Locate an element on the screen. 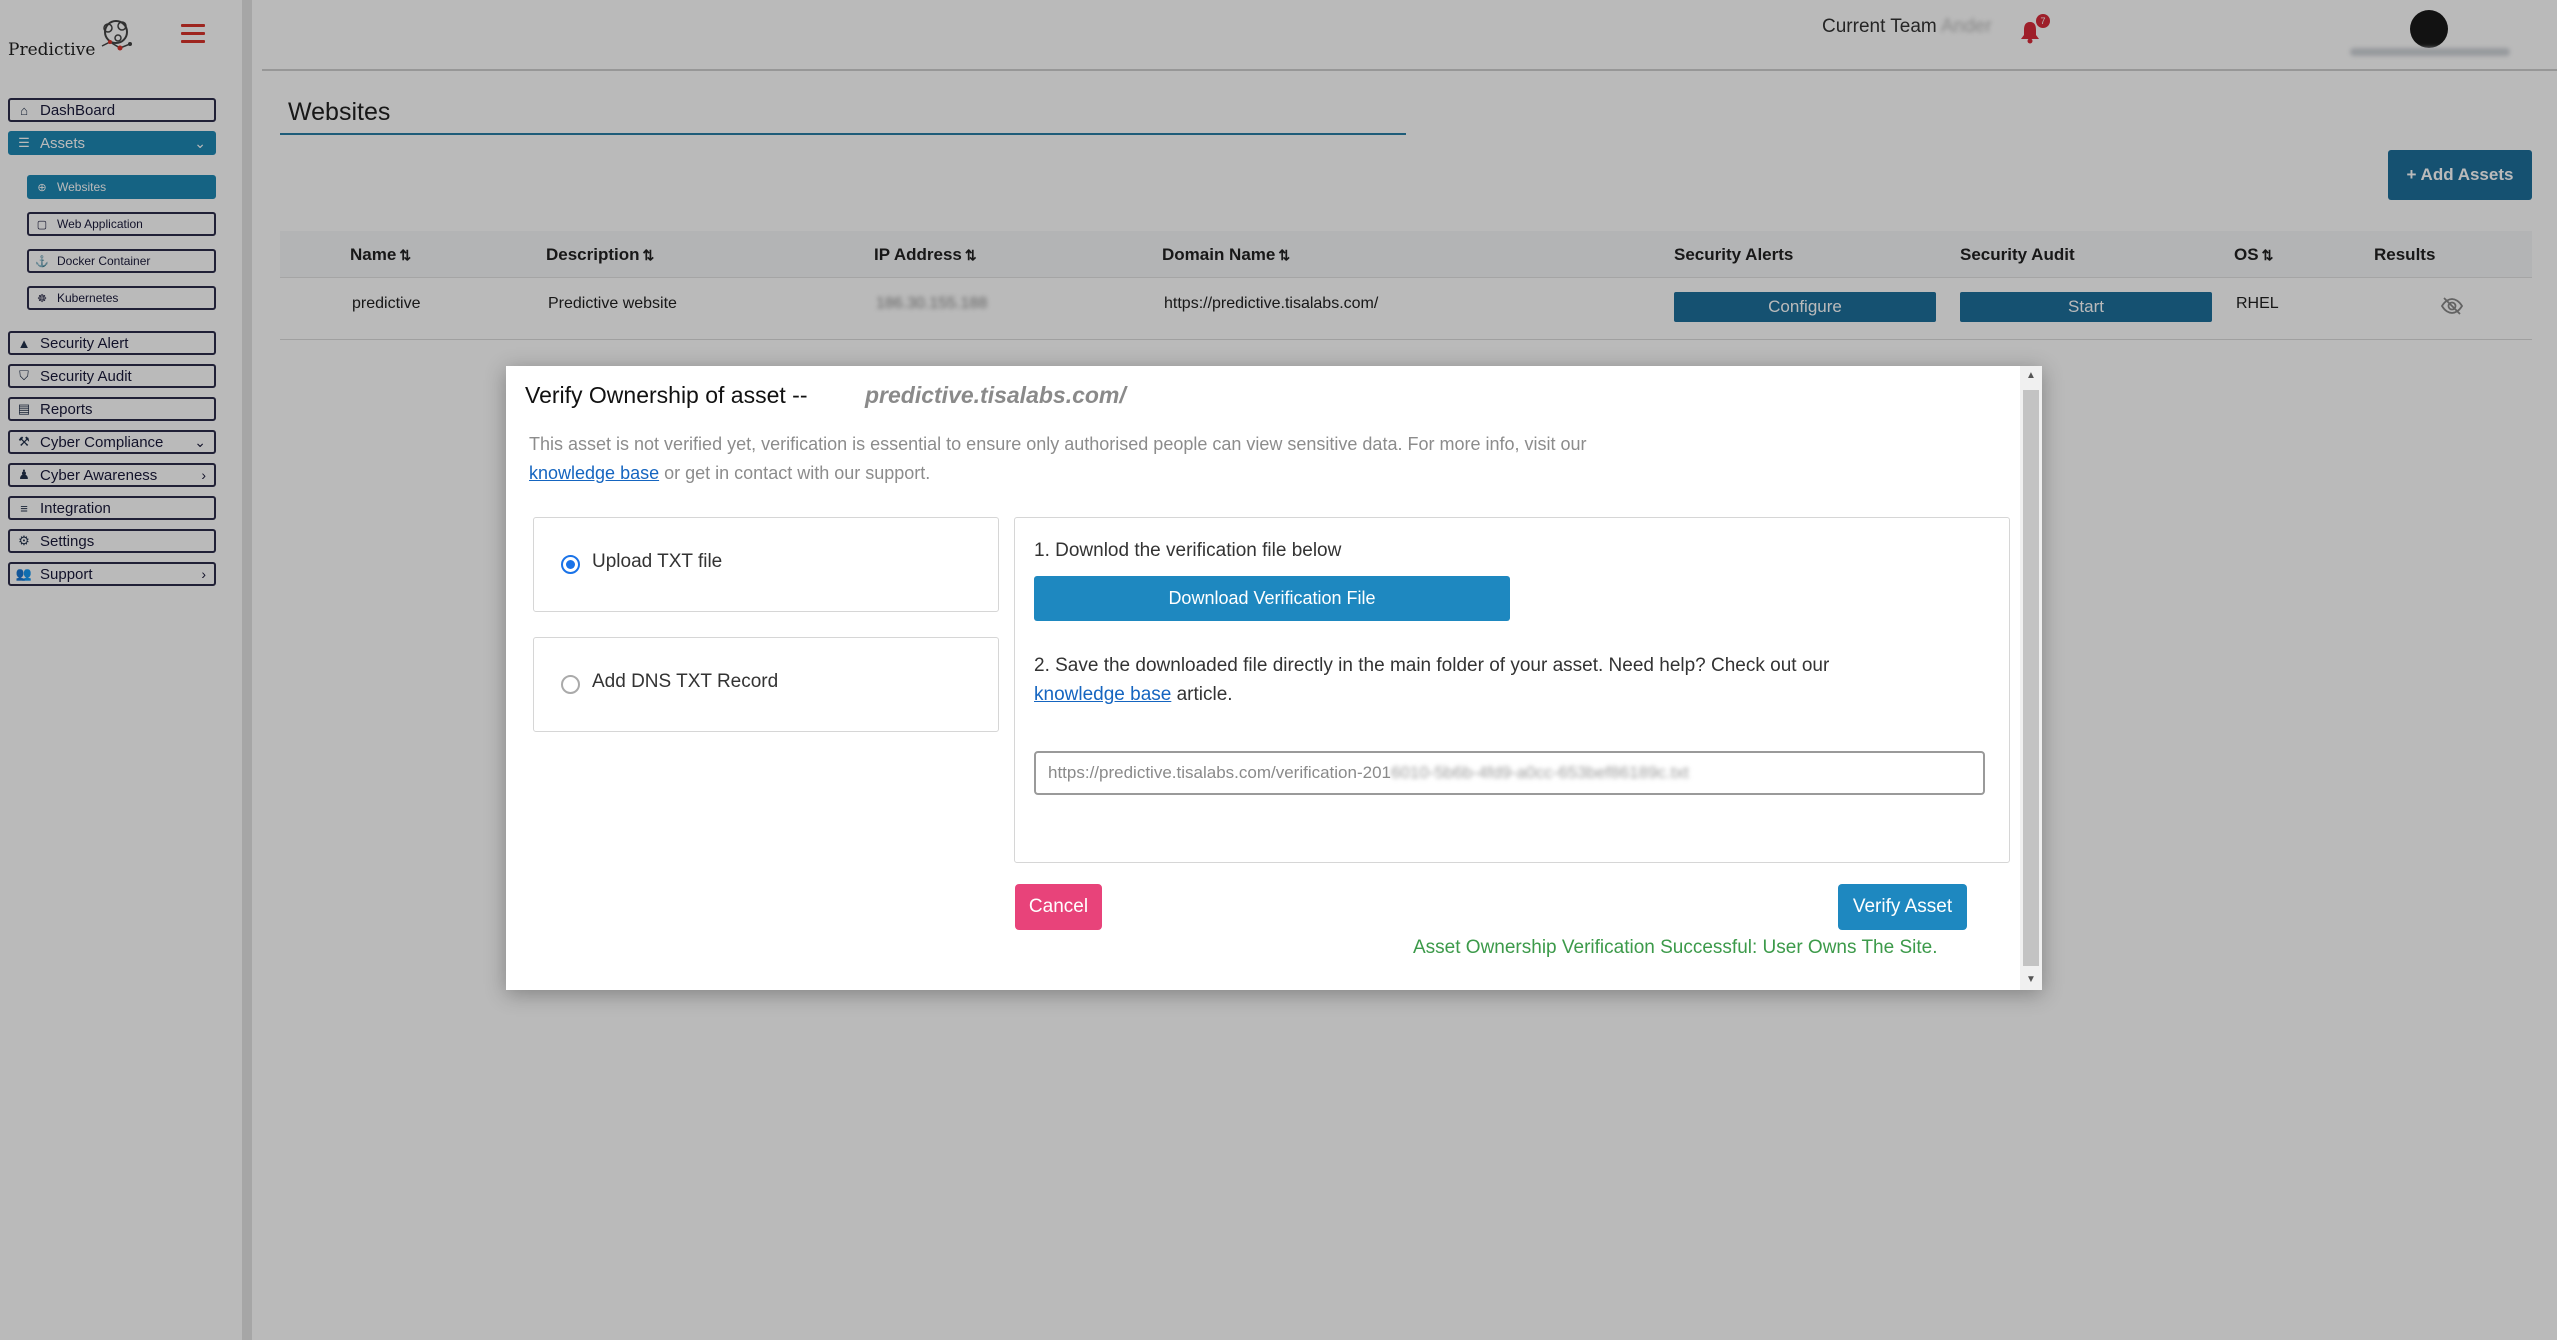 The width and height of the screenshot is (2557, 1340). step-1-text: 1. Downlod the verification file below is located at coordinates (1188, 550).